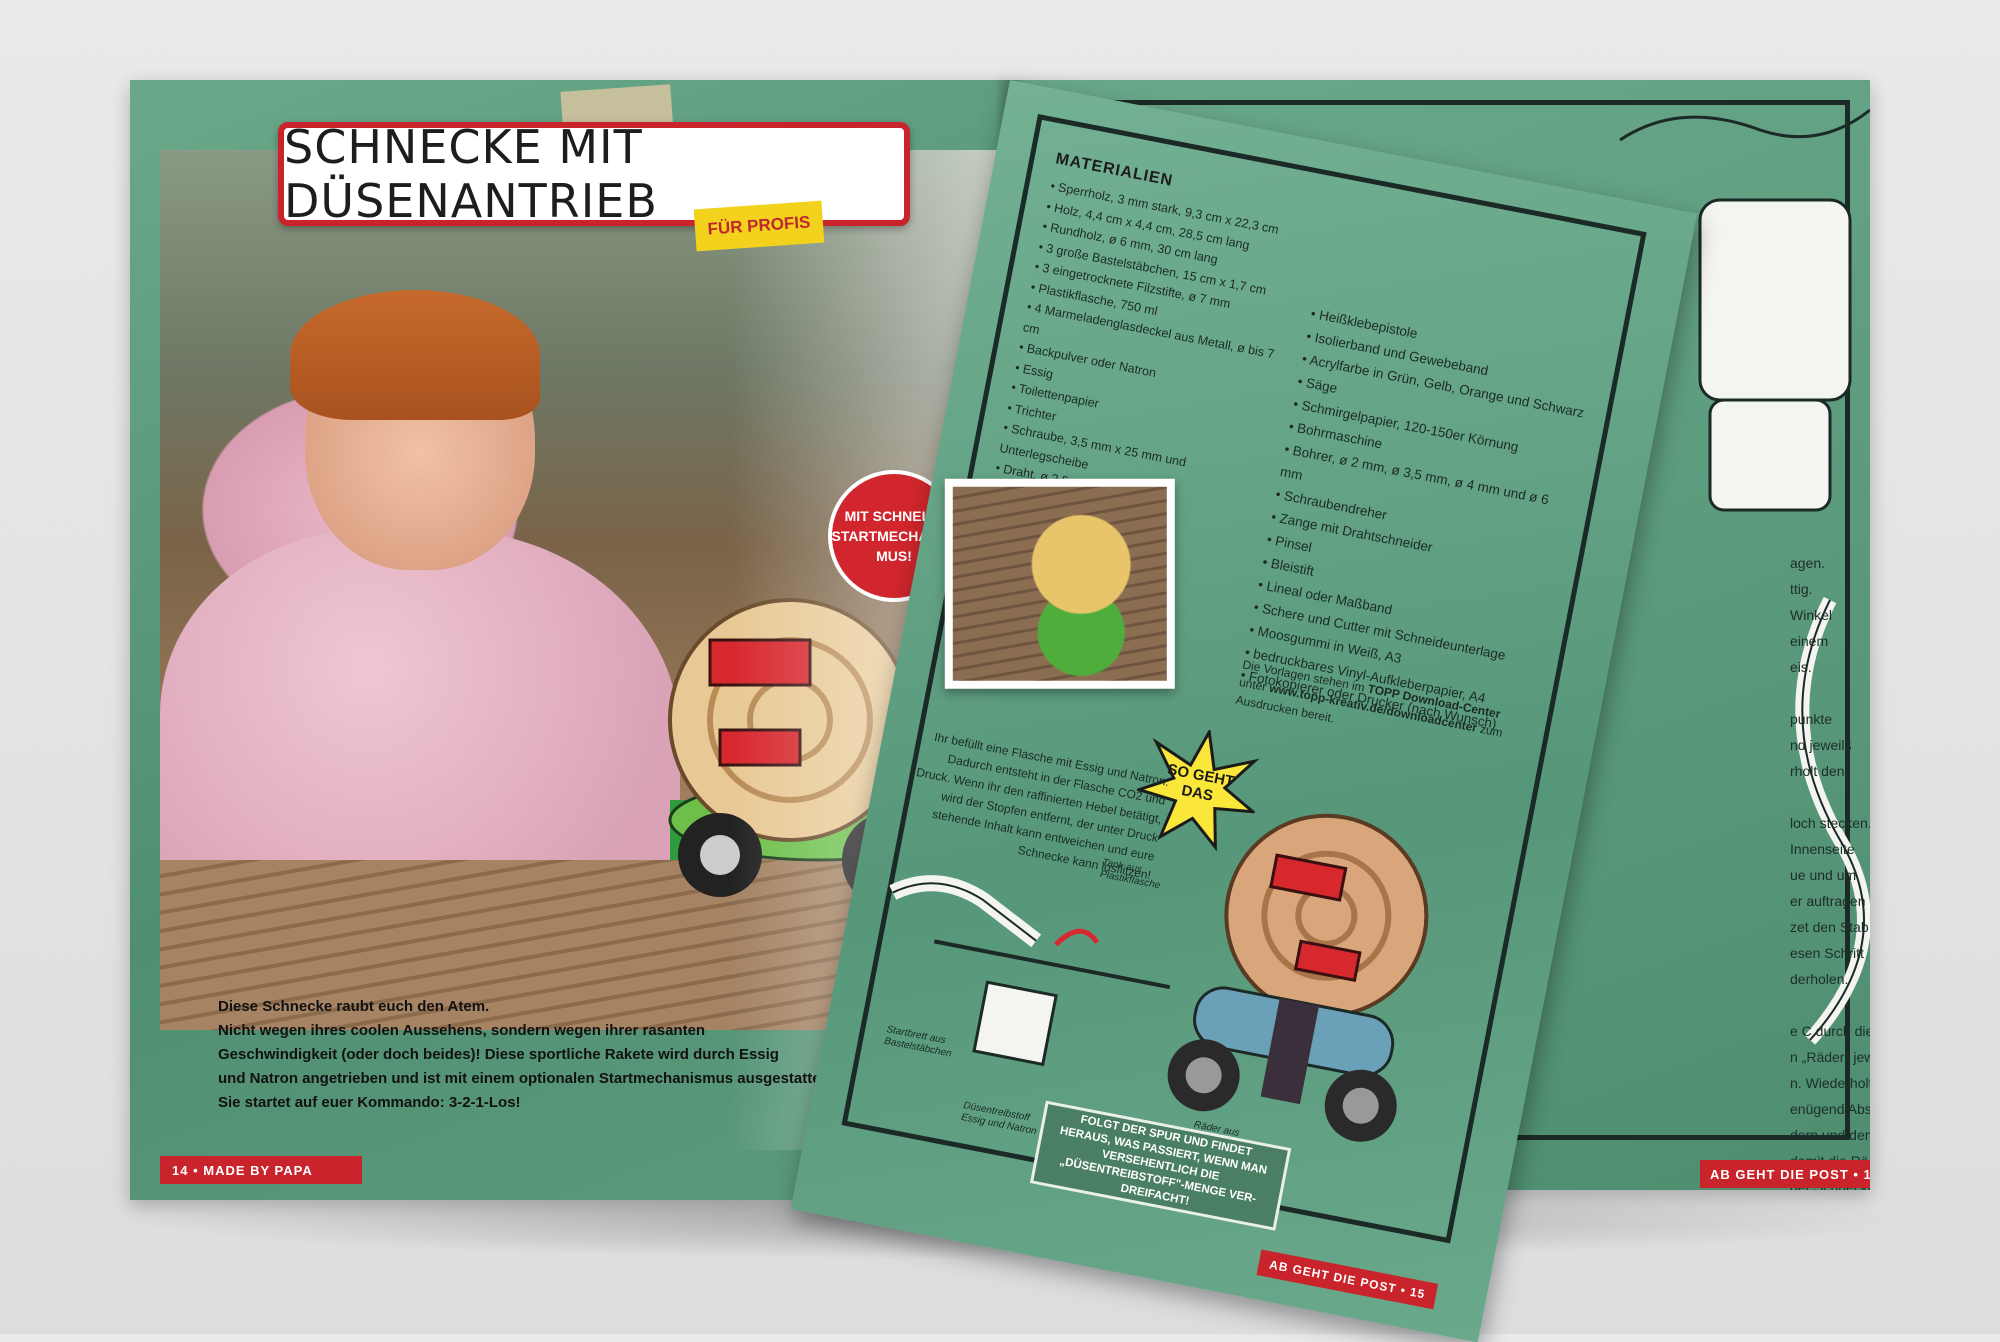 The image size is (2000, 1342). What do you see at coordinates (415, 355) in the screenshot?
I see `boy-hair` at bounding box center [415, 355].